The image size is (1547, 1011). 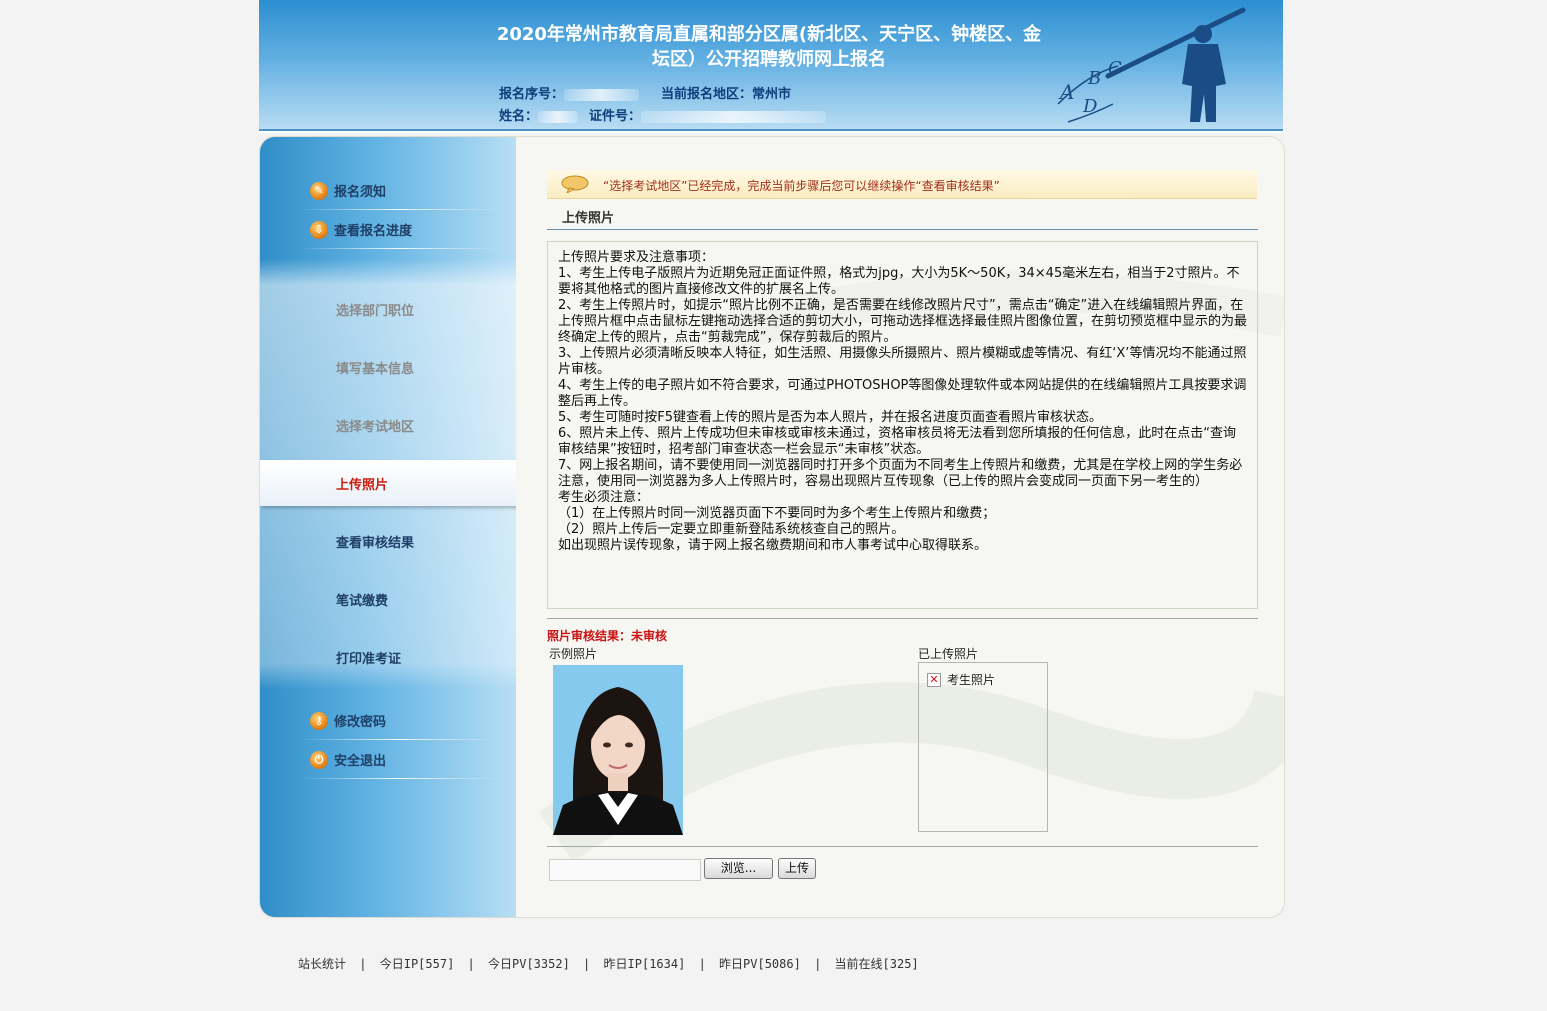 What do you see at coordinates (319, 229) in the screenshot?
I see `download-icon: ⇩` at bounding box center [319, 229].